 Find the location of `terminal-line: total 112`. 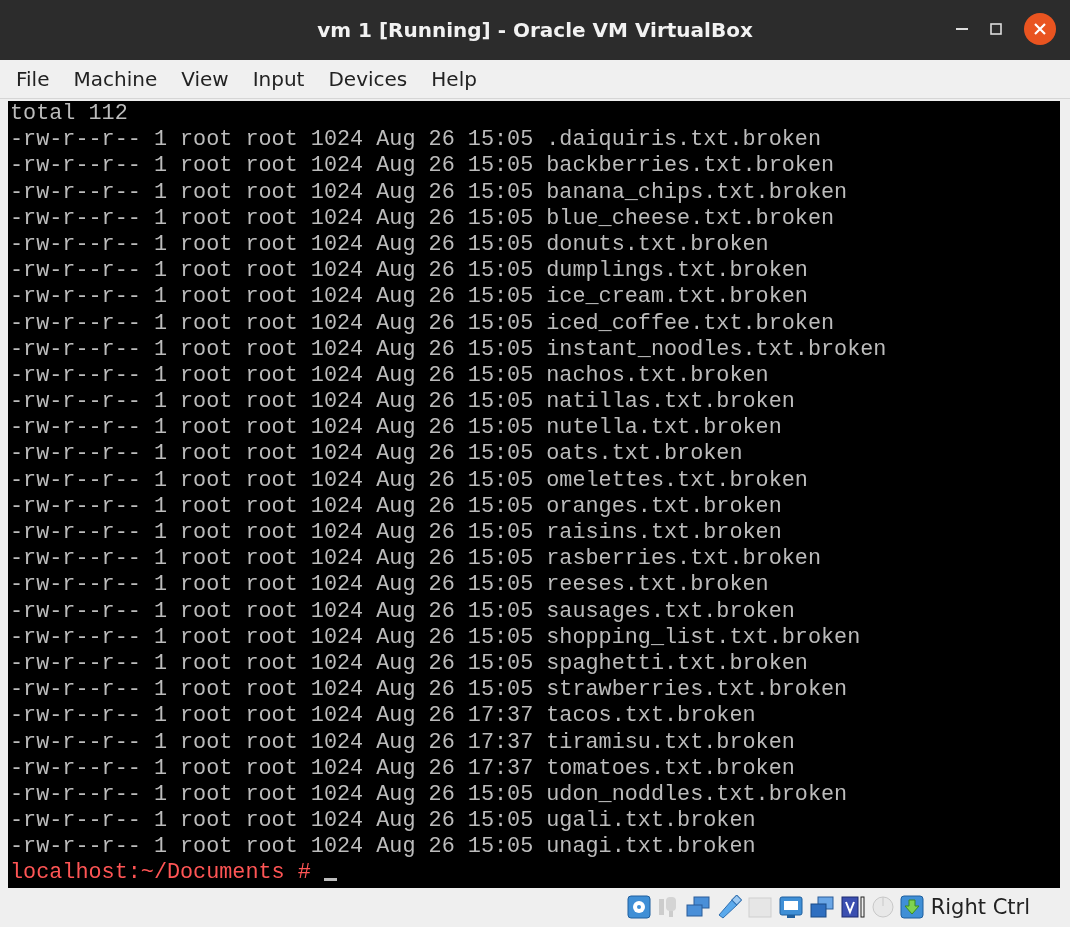

terminal-line: total 112 is located at coordinates (69, 113).